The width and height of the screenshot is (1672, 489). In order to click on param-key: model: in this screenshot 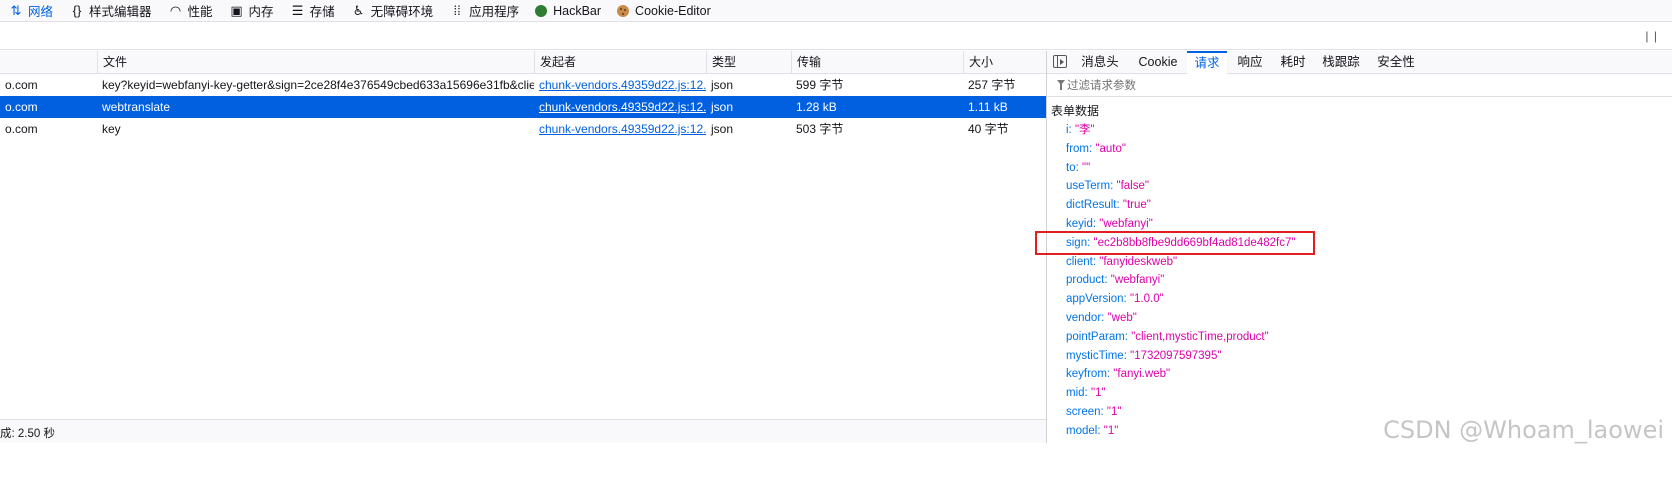, I will do `click(1083, 431)`.